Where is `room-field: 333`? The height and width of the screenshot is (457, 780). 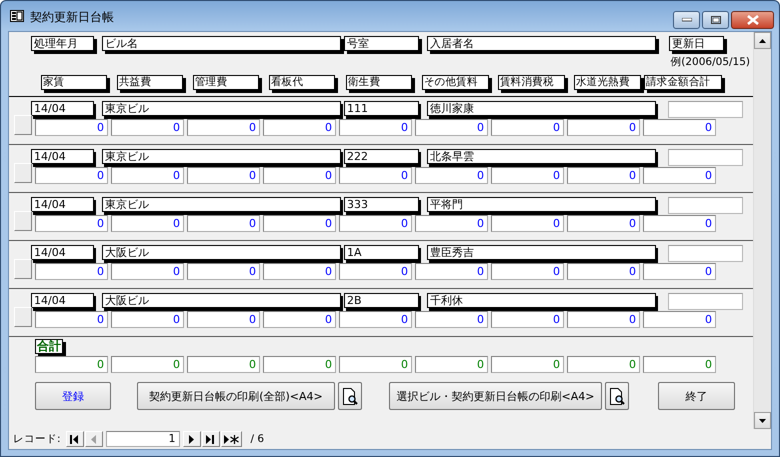 room-field: 333 is located at coordinates (381, 204).